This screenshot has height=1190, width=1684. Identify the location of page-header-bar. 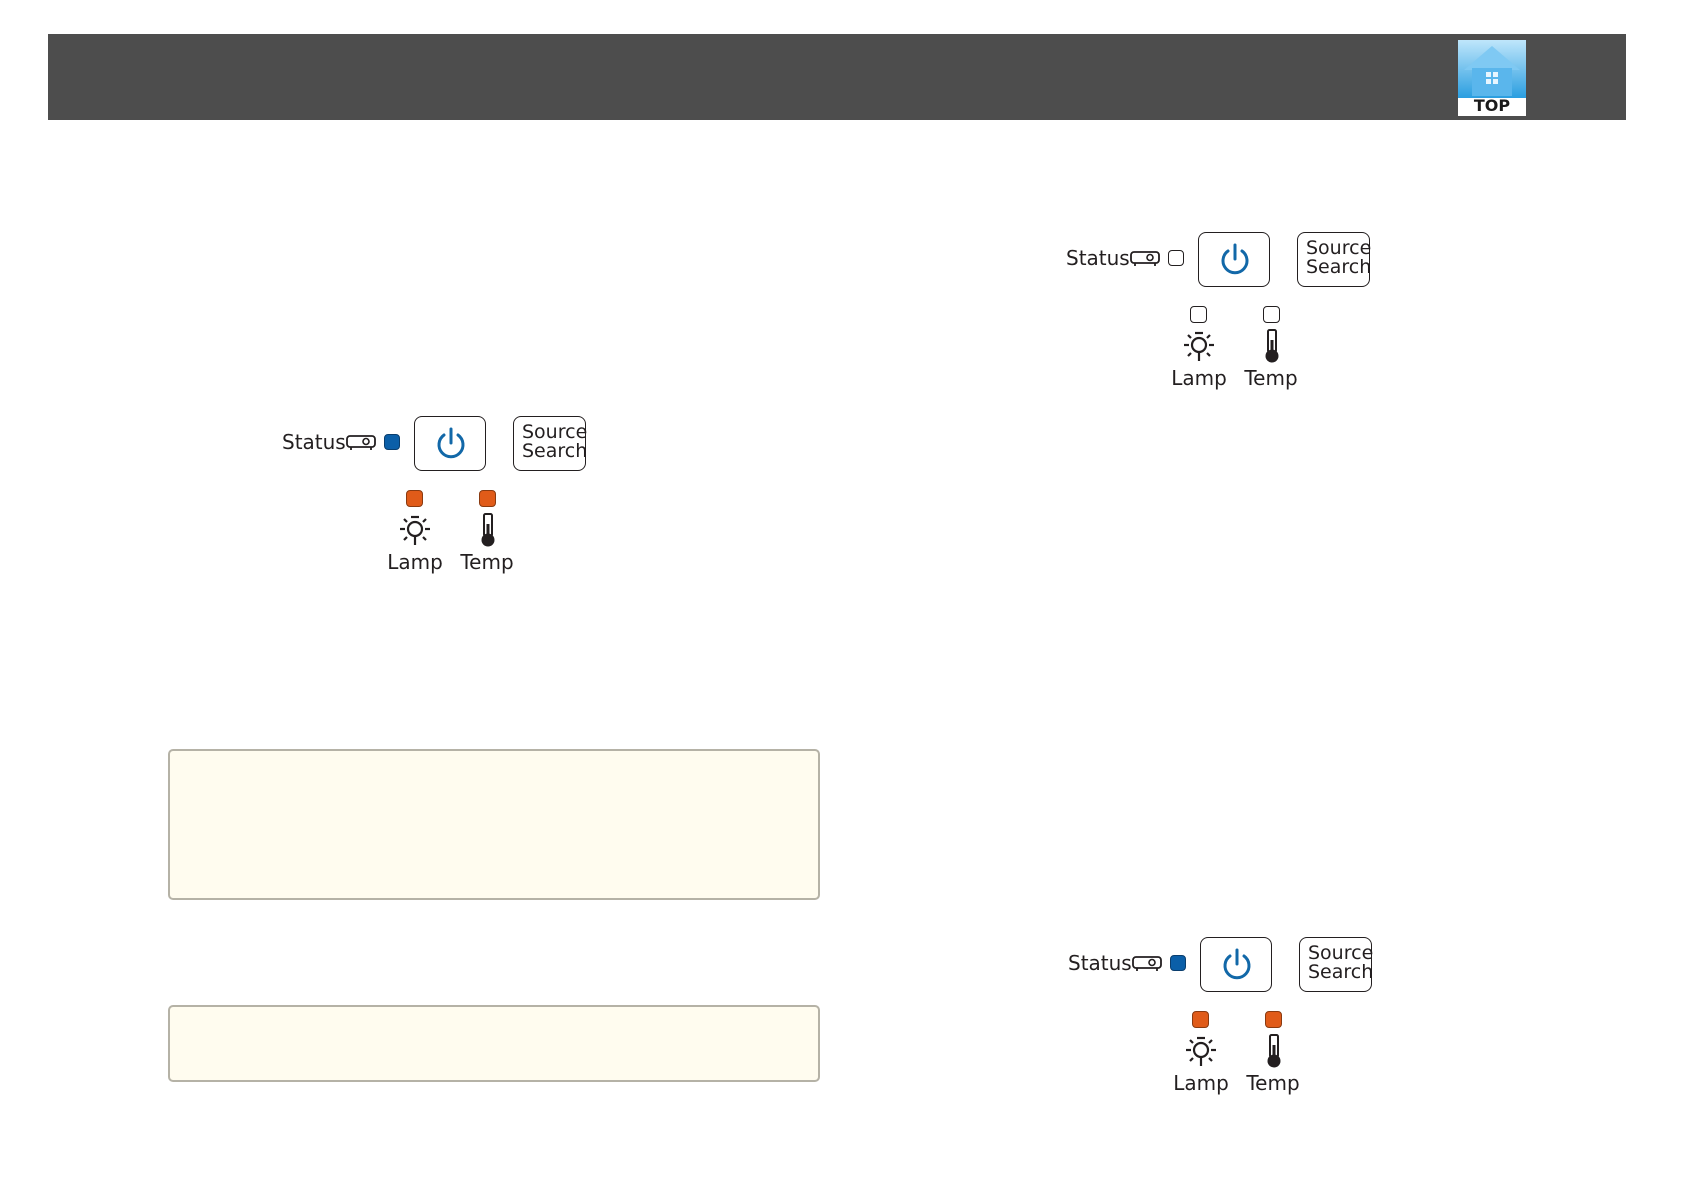
(837, 77).